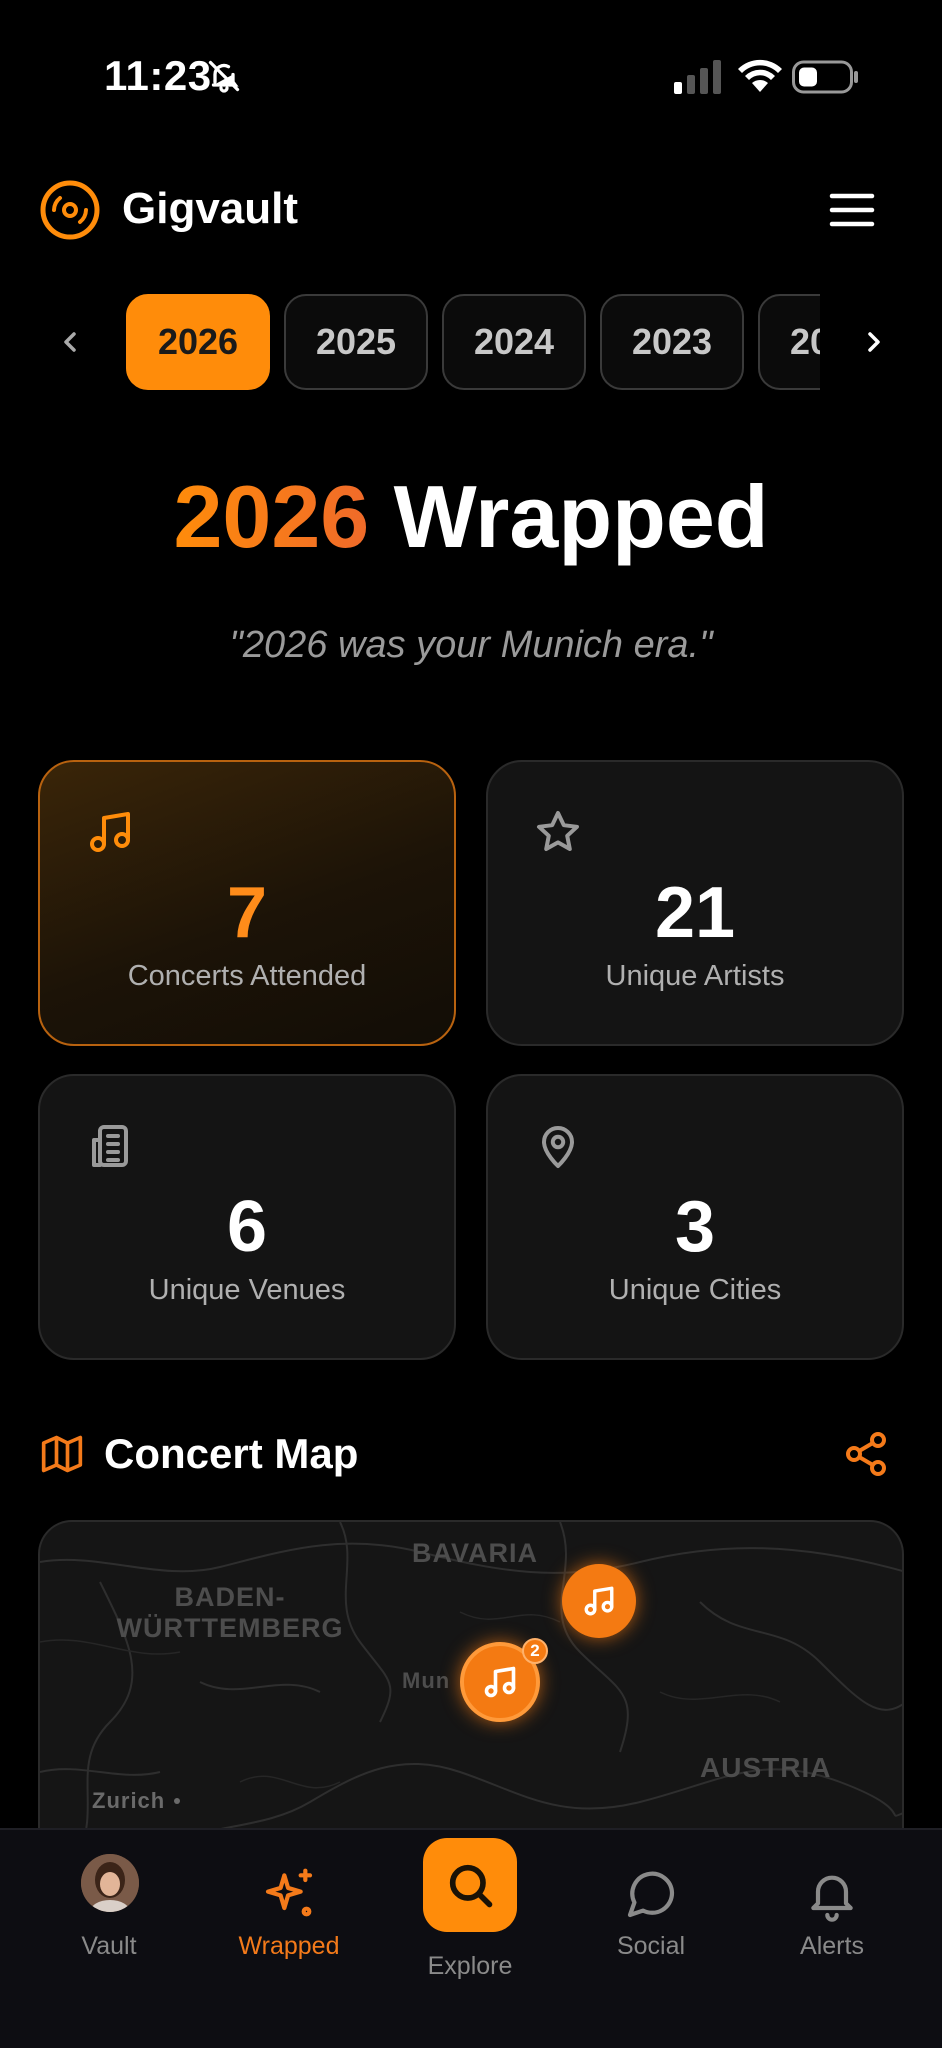 The height and width of the screenshot is (2048, 942). I want to click on chat-bubble-icon, so click(651, 1894).